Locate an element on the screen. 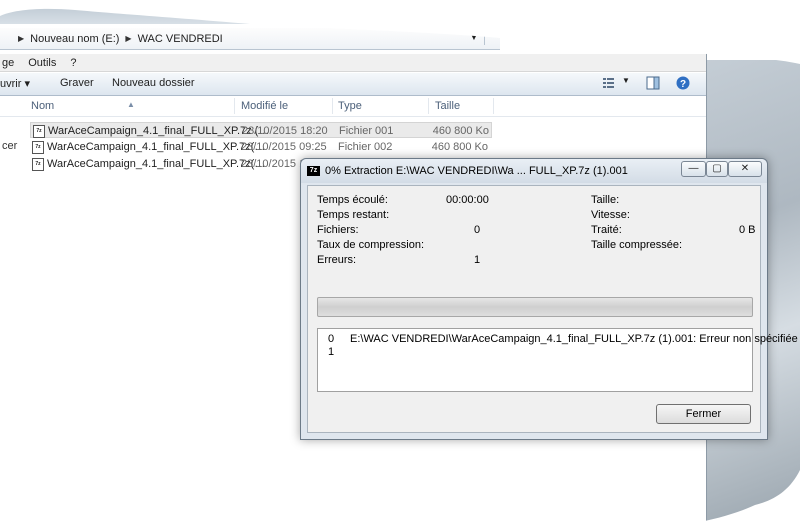 The width and height of the screenshot is (800, 522). maximize-button: ▢ is located at coordinates (717, 169).